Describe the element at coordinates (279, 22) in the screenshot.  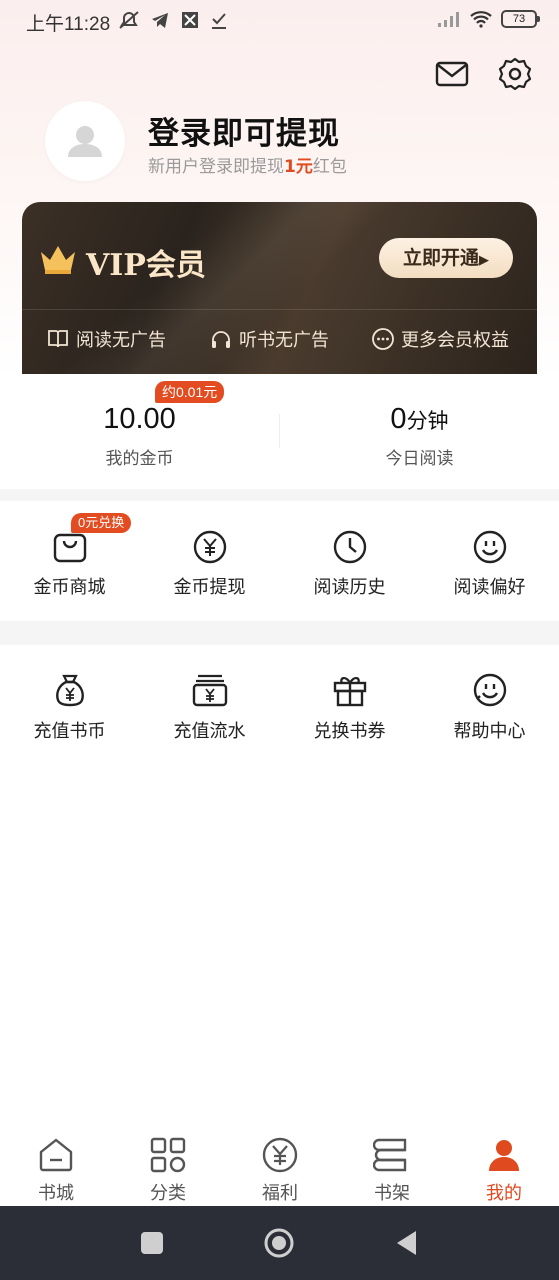
I see `status-bar: 上午11:28 73` at that location.